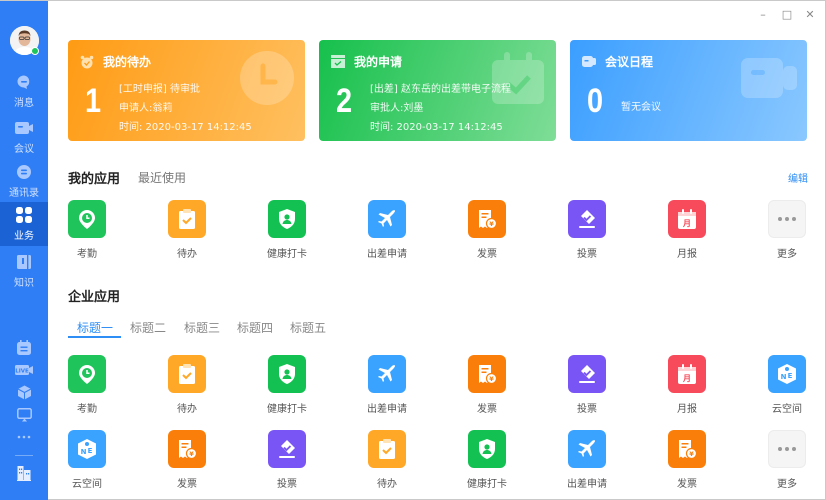 The width and height of the screenshot is (826, 500). Describe the element at coordinates (487, 449) in the screenshot. I see `health-shield-icon` at that location.